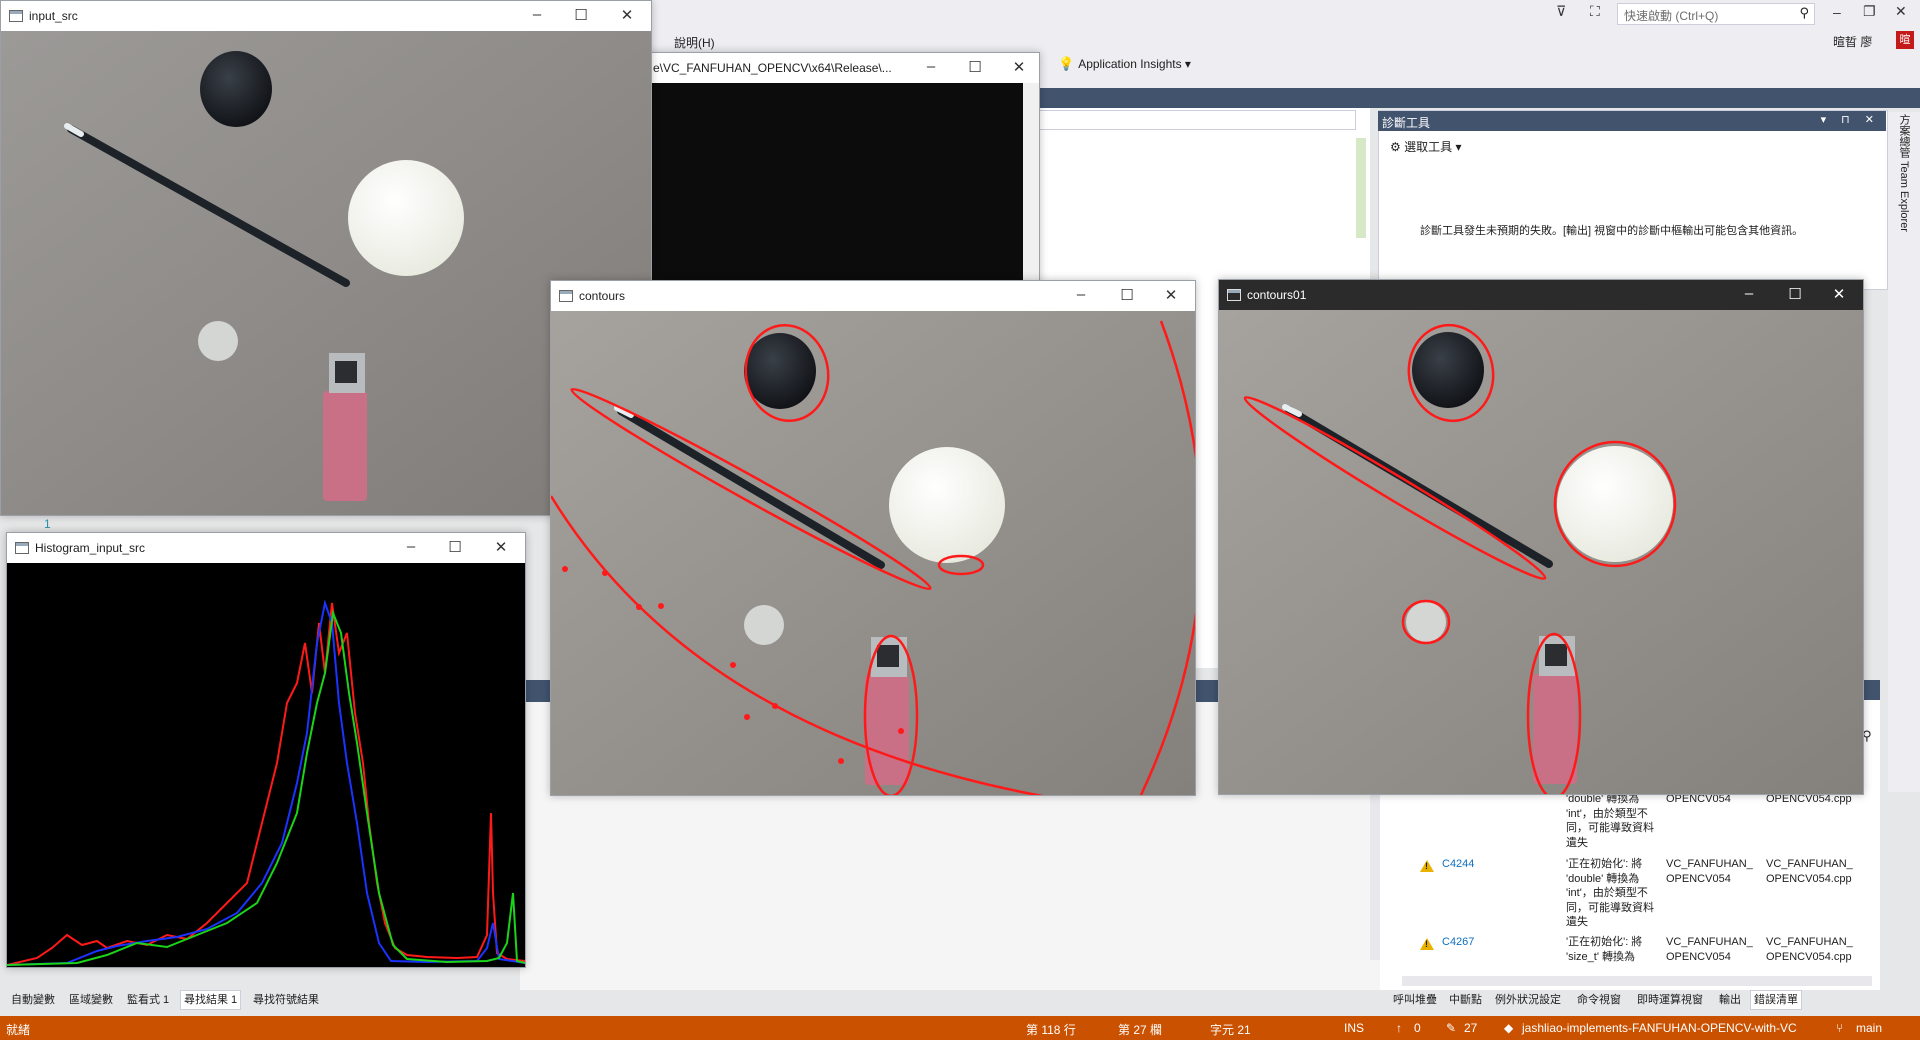 This screenshot has width=1920, height=1040. What do you see at coordinates (1561, 11) in the screenshot?
I see `filter-icon: ⊽` at bounding box center [1561, 11].